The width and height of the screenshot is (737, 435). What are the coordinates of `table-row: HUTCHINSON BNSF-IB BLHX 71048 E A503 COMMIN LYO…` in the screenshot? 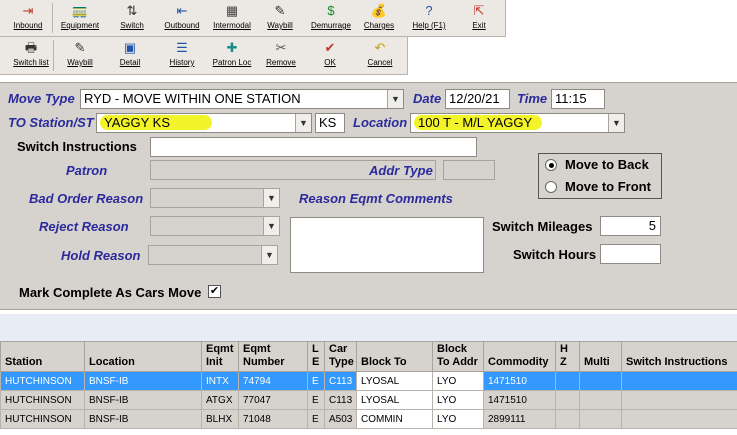 It's located at (368, 419).